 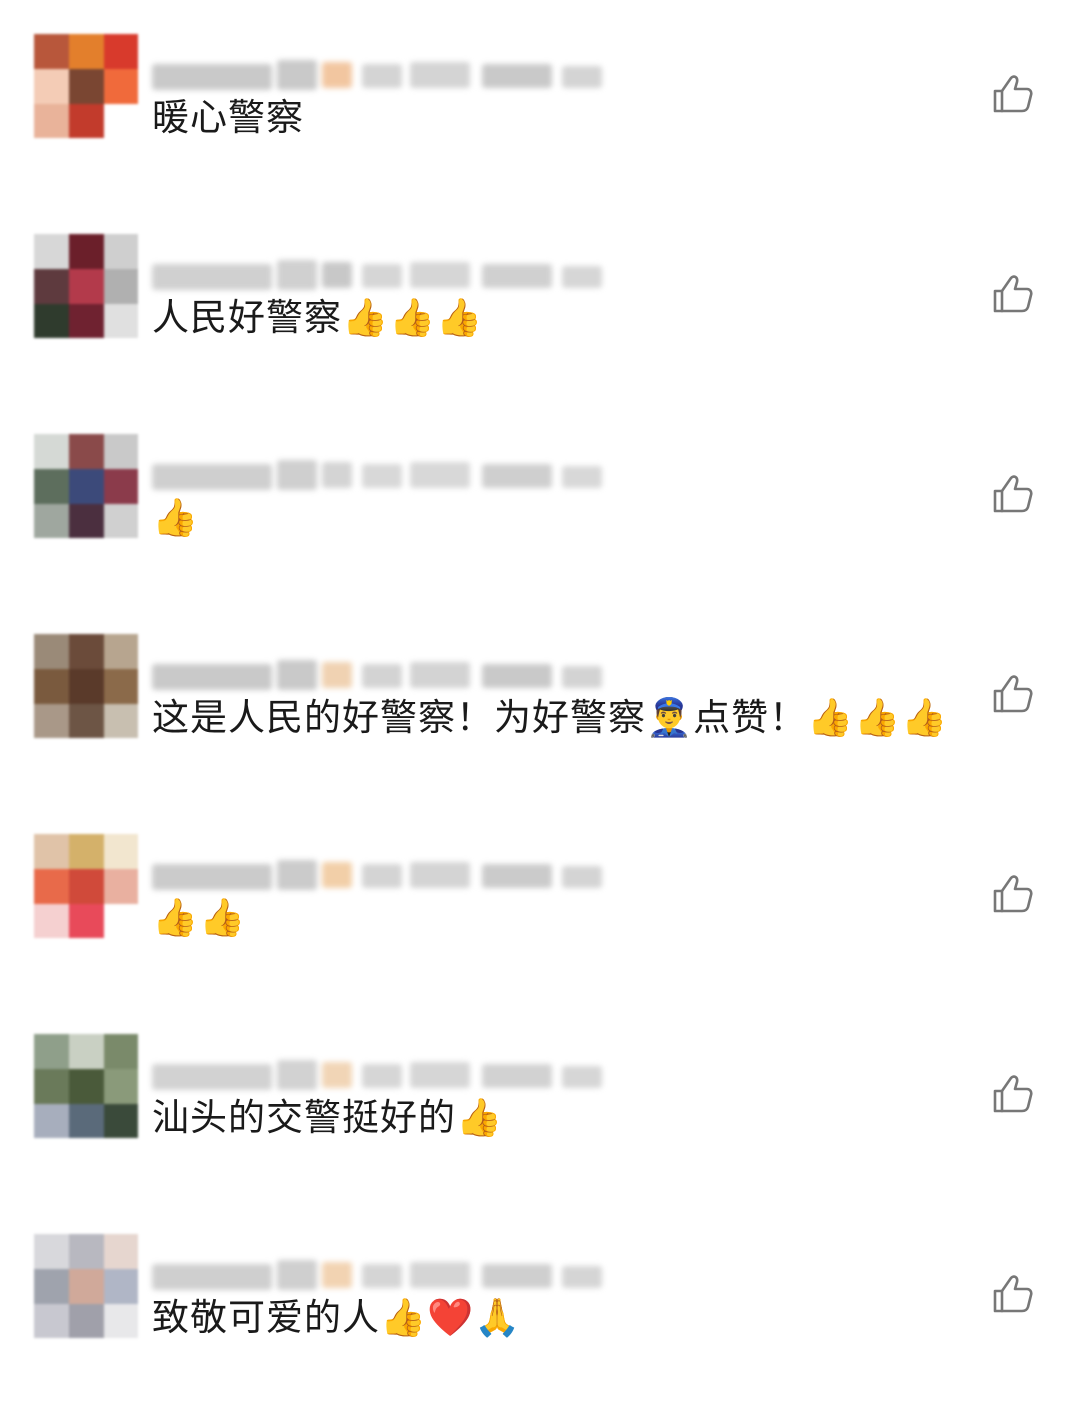 What do you see at coordinates (550, 717) in the screenshot?
I see `comment-text: 这是人民的好警察！为好警察👮‍♂️点赞！👍👍👍` at bounding box center [550, 717].